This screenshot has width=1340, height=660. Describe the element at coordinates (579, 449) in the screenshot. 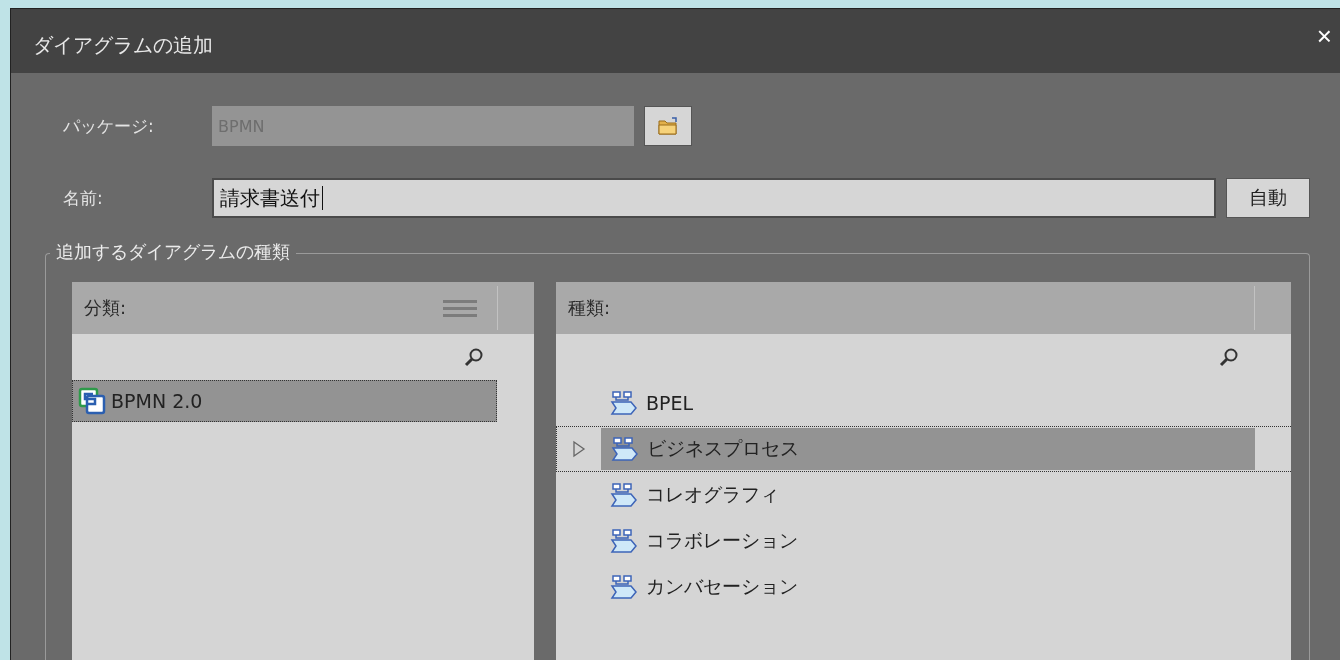

I see `expand-arrow-icon` at that location.